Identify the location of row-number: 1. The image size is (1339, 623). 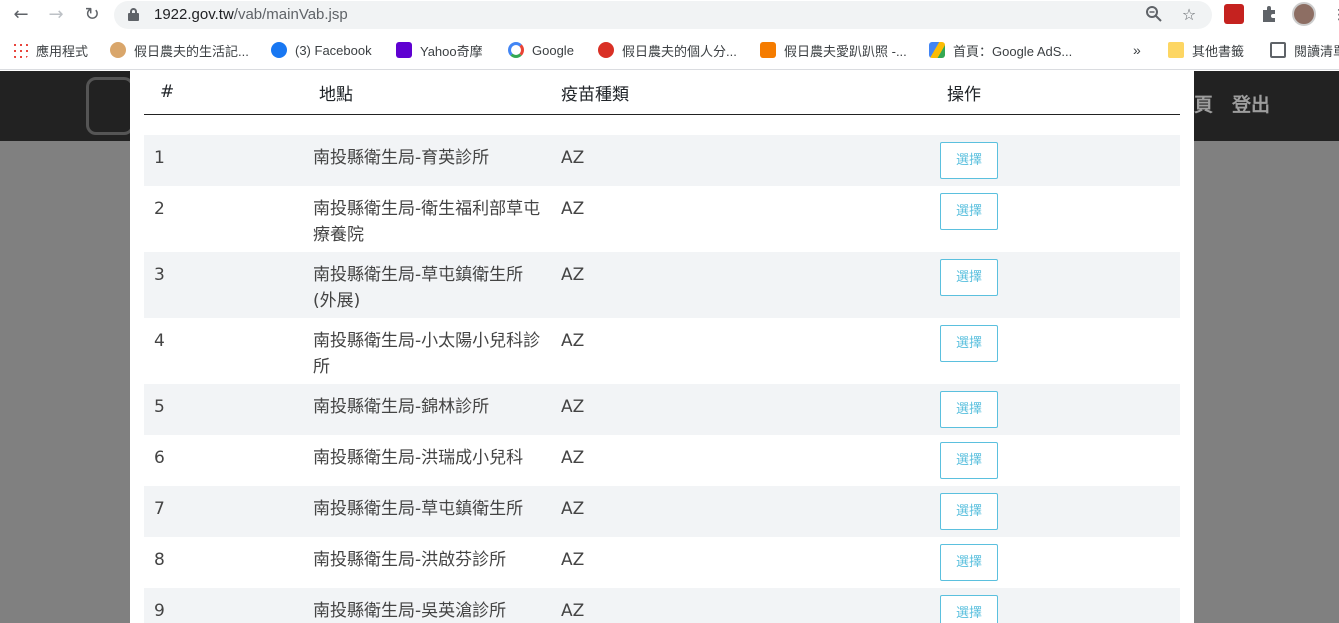
(228, 160).